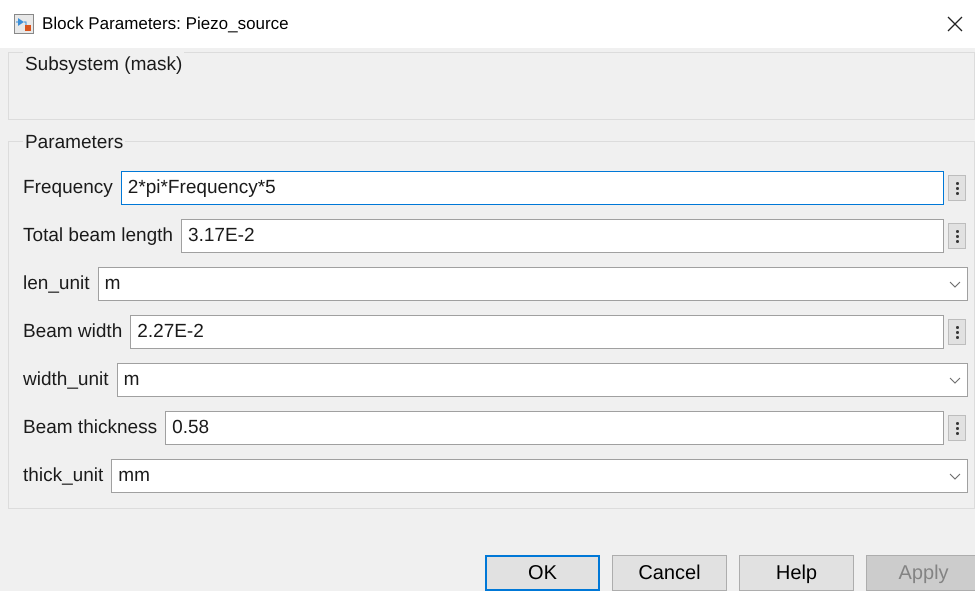 This screenshot has height=591, width=975. Describe the element at coordinates (56, 284) in the screenshot. I see `field-label: len_unit` at that location.